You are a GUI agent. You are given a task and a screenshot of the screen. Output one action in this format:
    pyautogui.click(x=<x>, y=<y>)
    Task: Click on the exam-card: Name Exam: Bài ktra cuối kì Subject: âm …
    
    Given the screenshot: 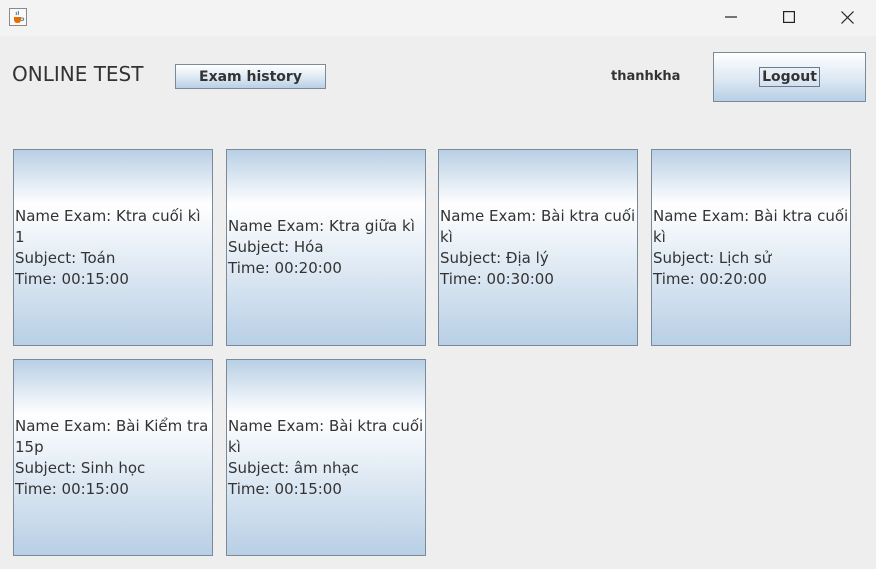 What is the action you would take?
    pyautogui.click(x=326, y=457)
    